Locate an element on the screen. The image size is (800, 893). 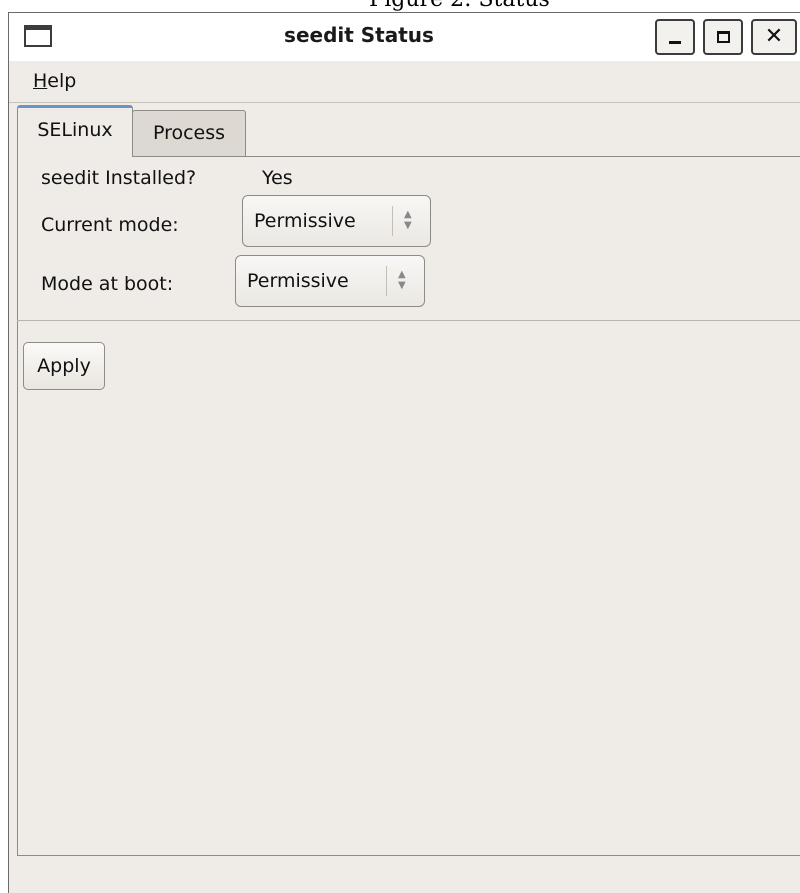
minimize-icon is located at coordinates (675, 42).